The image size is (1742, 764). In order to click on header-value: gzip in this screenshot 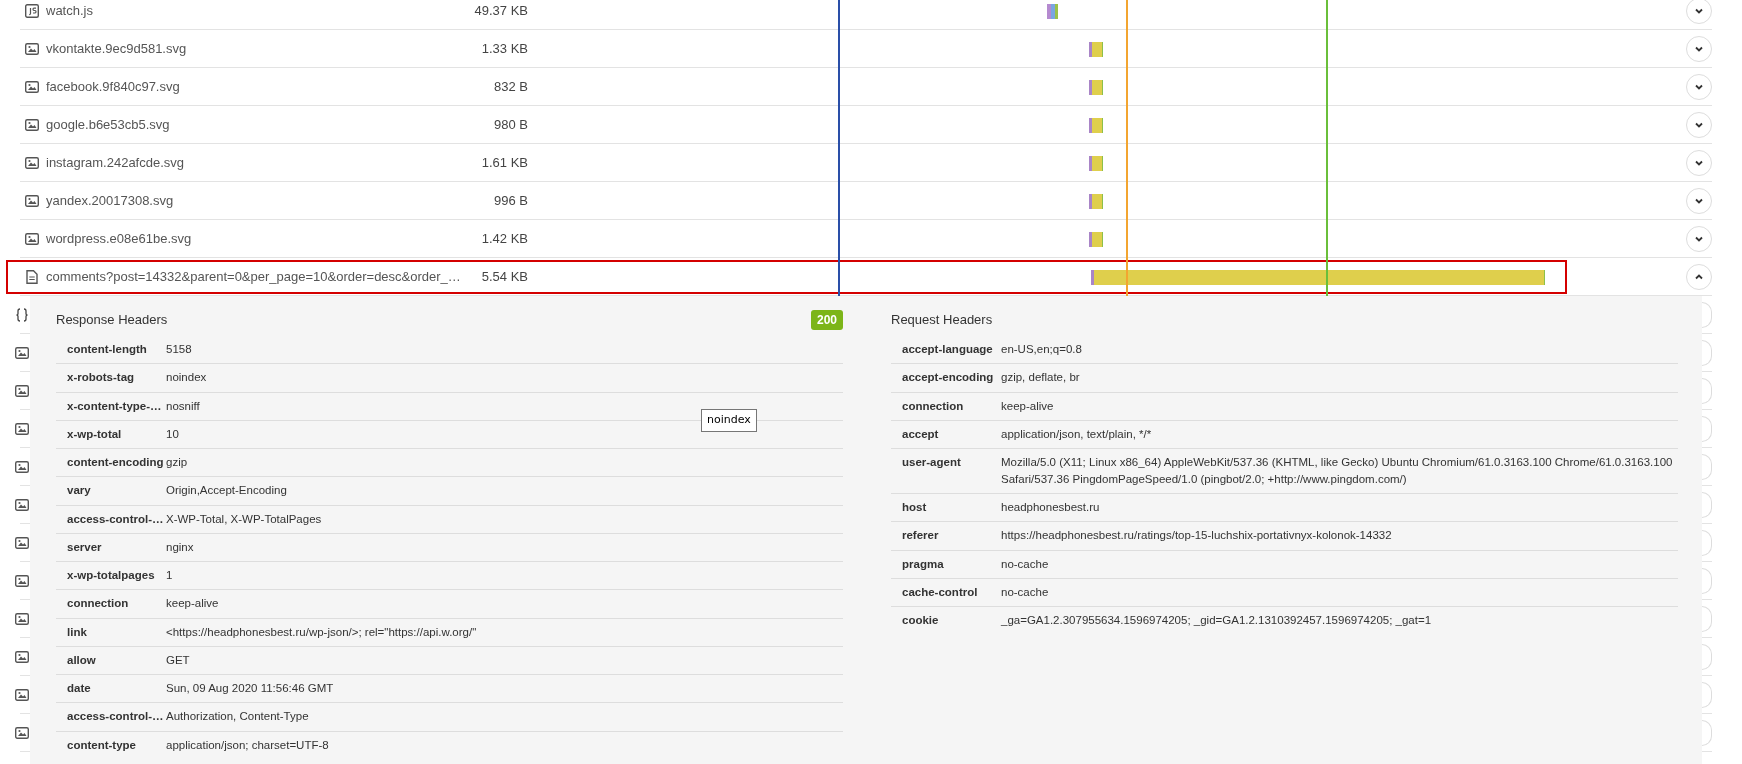, I will do `click(177, 462)`.